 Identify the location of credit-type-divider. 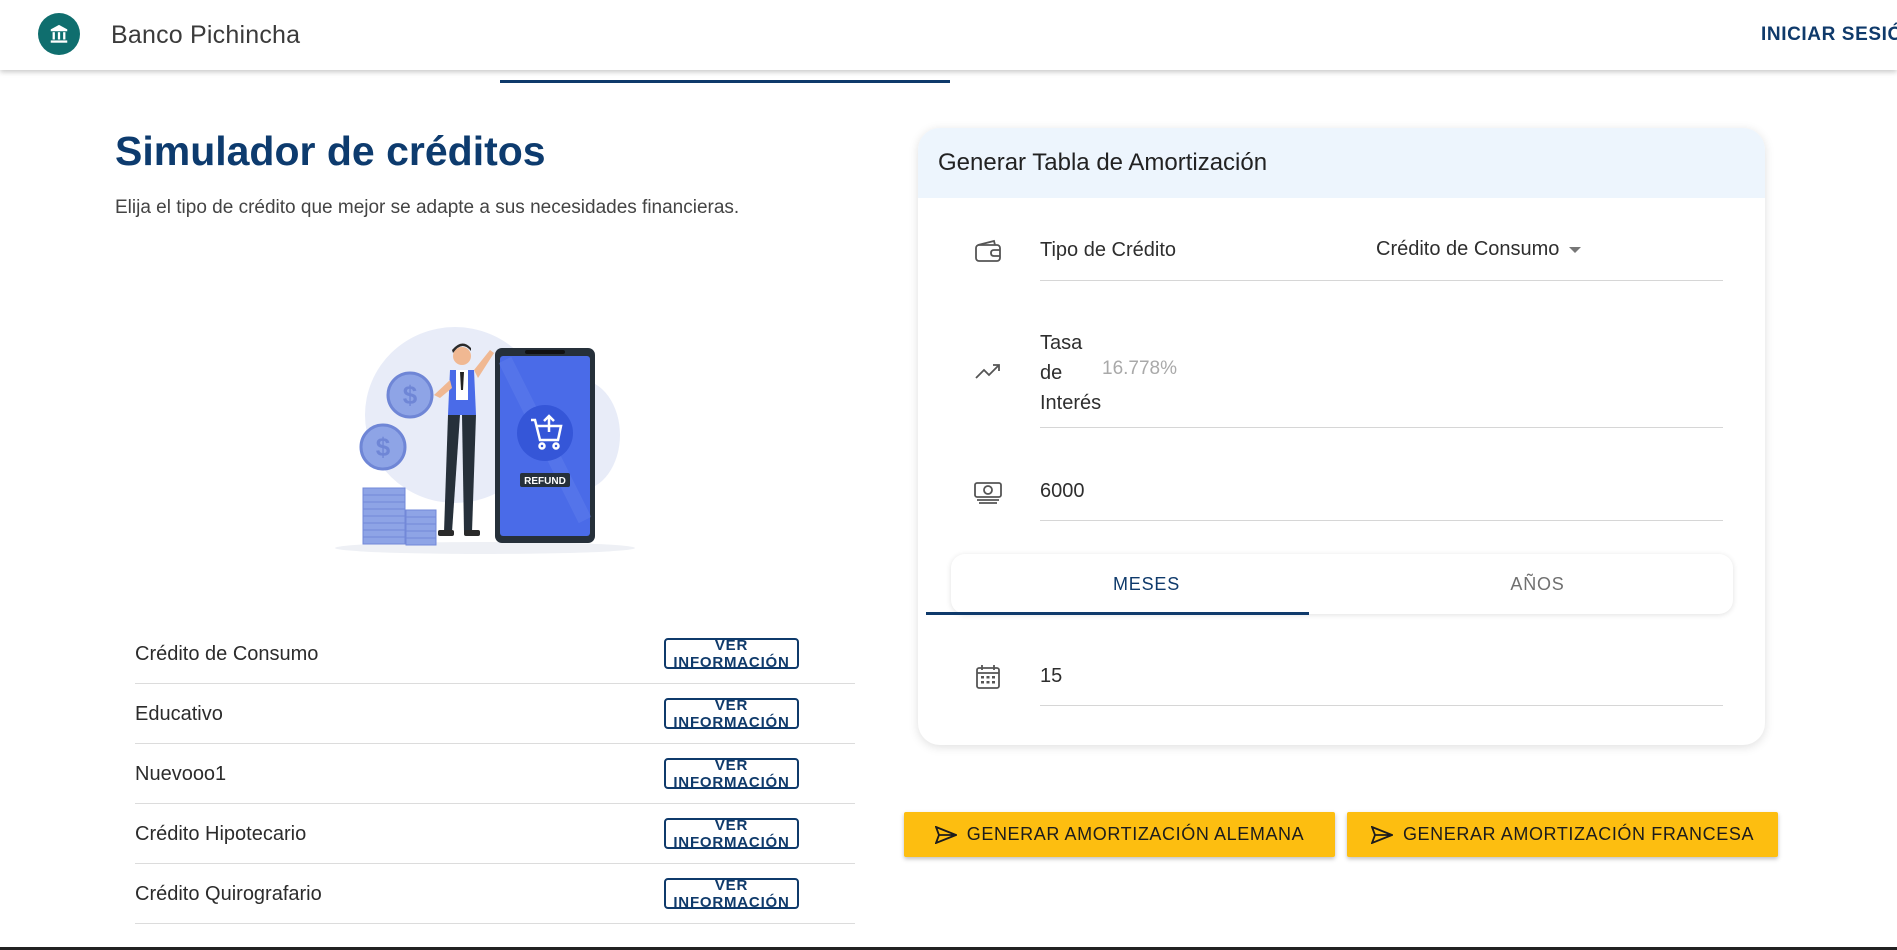
(1381, 280).